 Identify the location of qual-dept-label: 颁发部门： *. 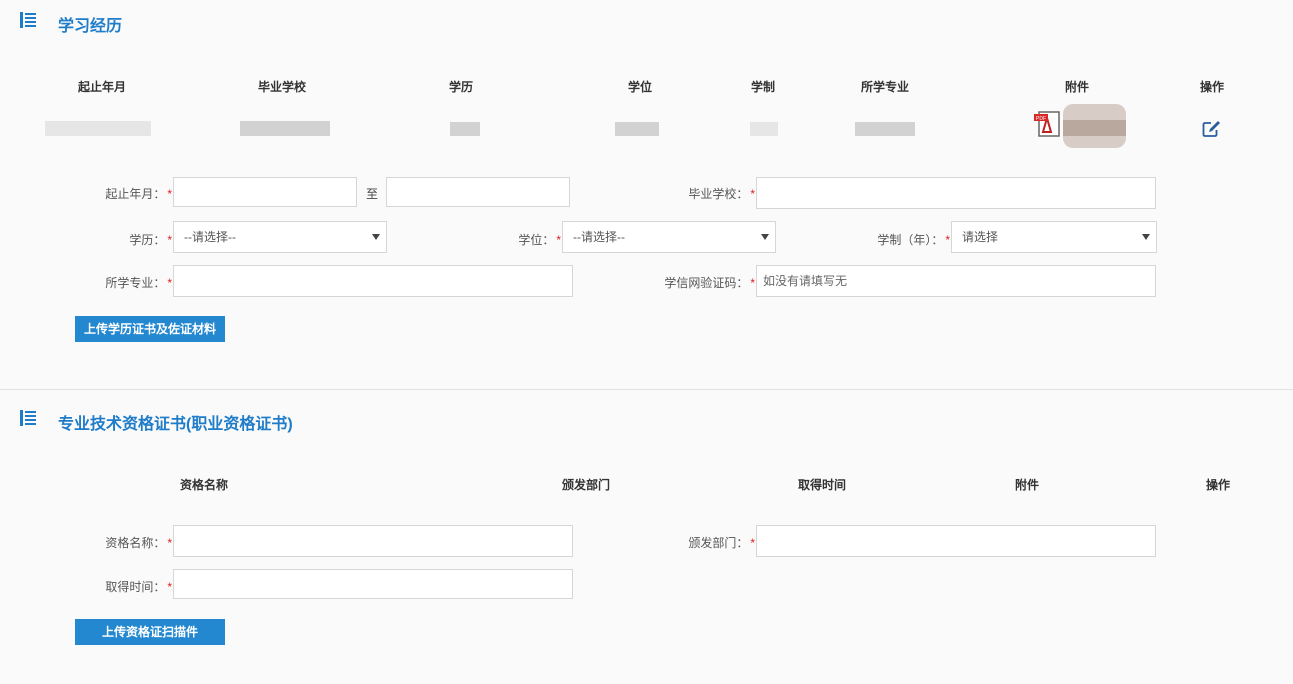
(721, 543).